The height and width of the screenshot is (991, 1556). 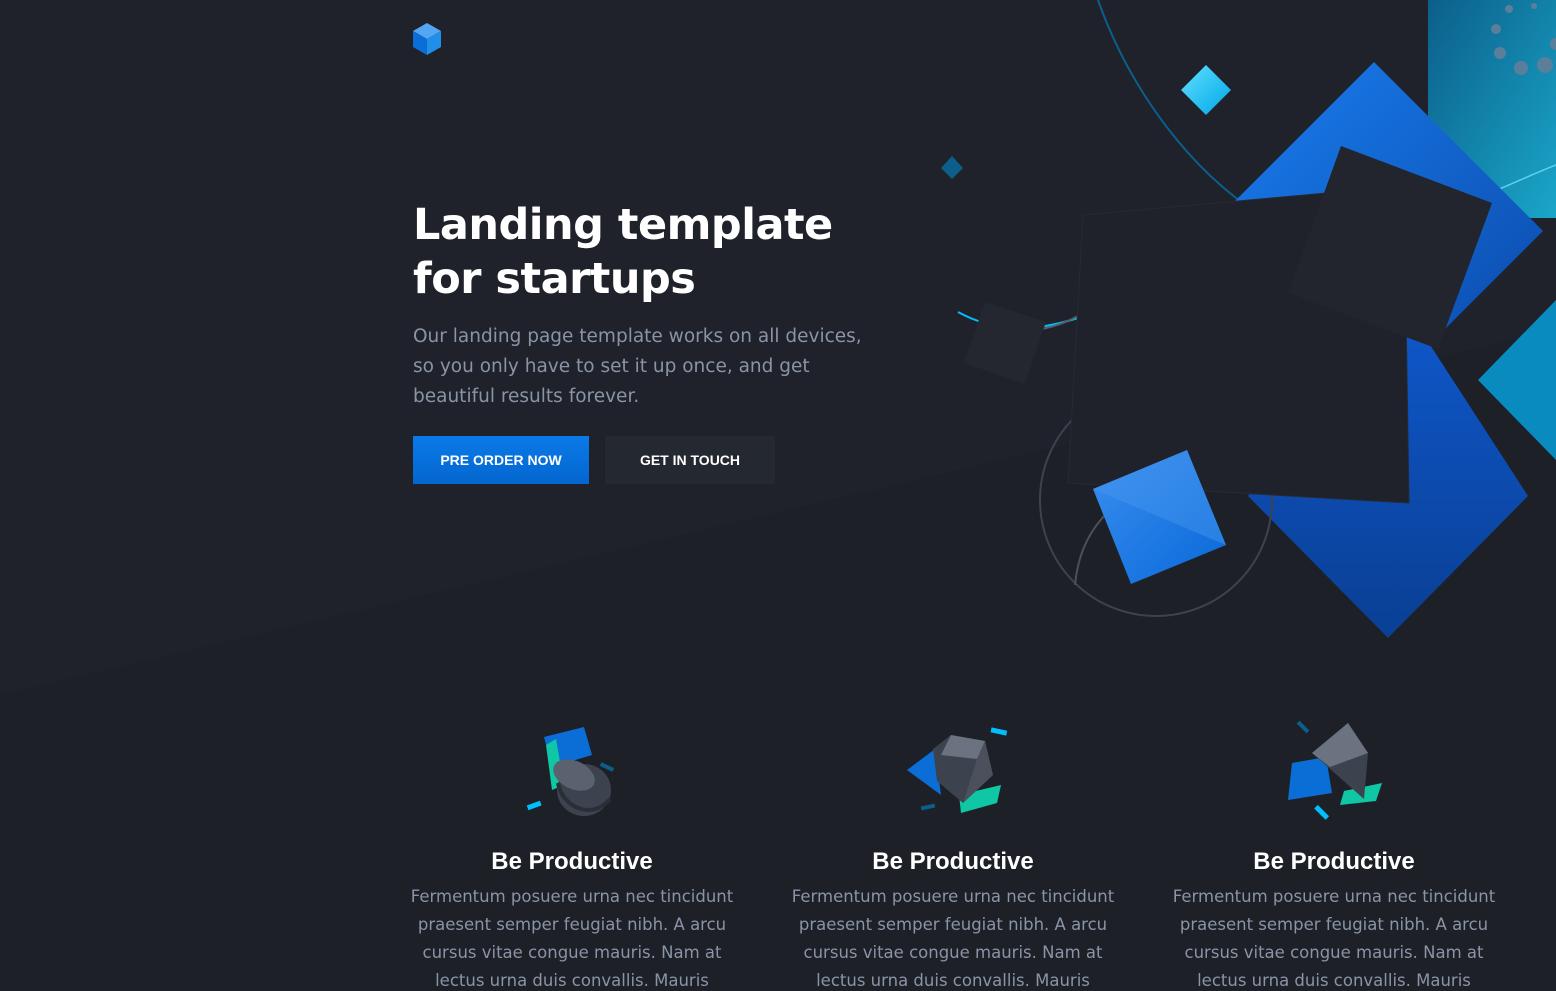 What do you see at coordinates (427, 39) in the screenshot?
I see `logo-cube-icon` at bounding box center [427, 39].